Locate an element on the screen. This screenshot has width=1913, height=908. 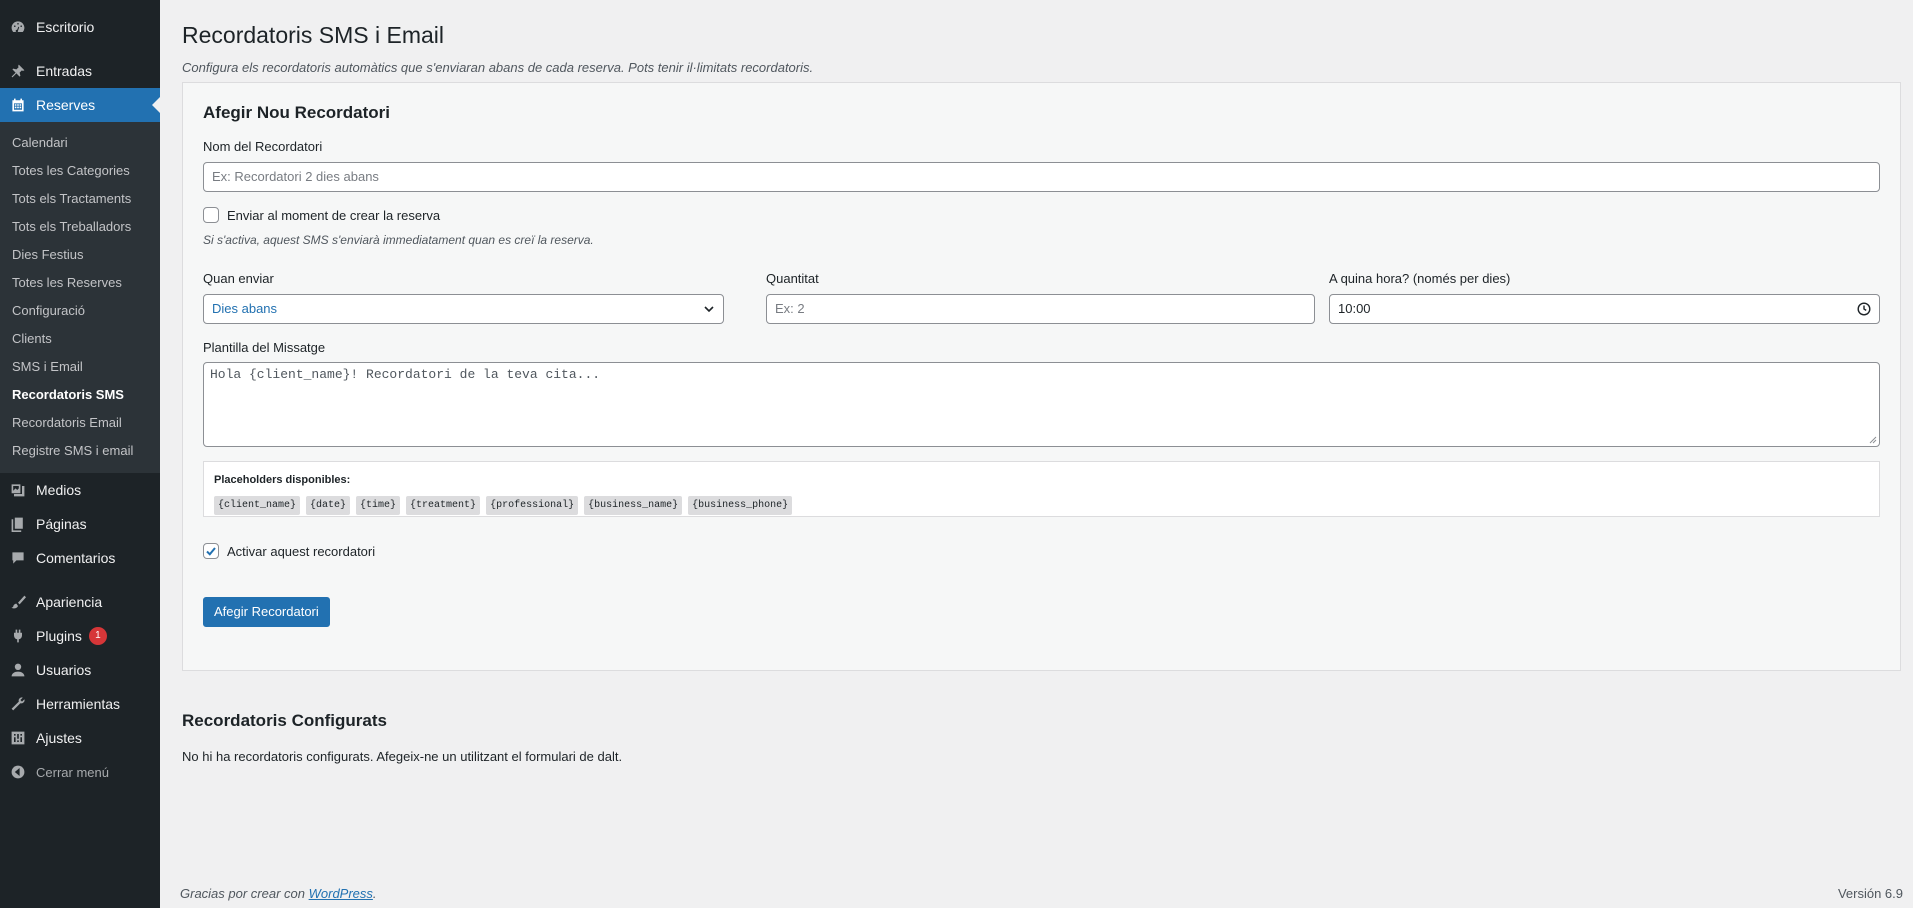
calendar-icon is located at coordinates (18, 105).